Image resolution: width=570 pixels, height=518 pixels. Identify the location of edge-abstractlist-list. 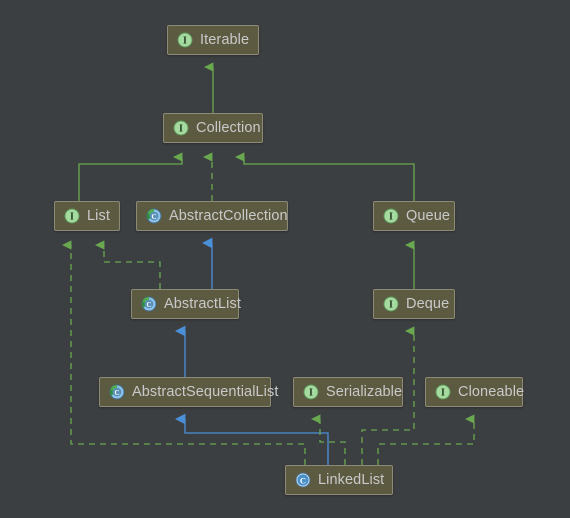
(127, 264).